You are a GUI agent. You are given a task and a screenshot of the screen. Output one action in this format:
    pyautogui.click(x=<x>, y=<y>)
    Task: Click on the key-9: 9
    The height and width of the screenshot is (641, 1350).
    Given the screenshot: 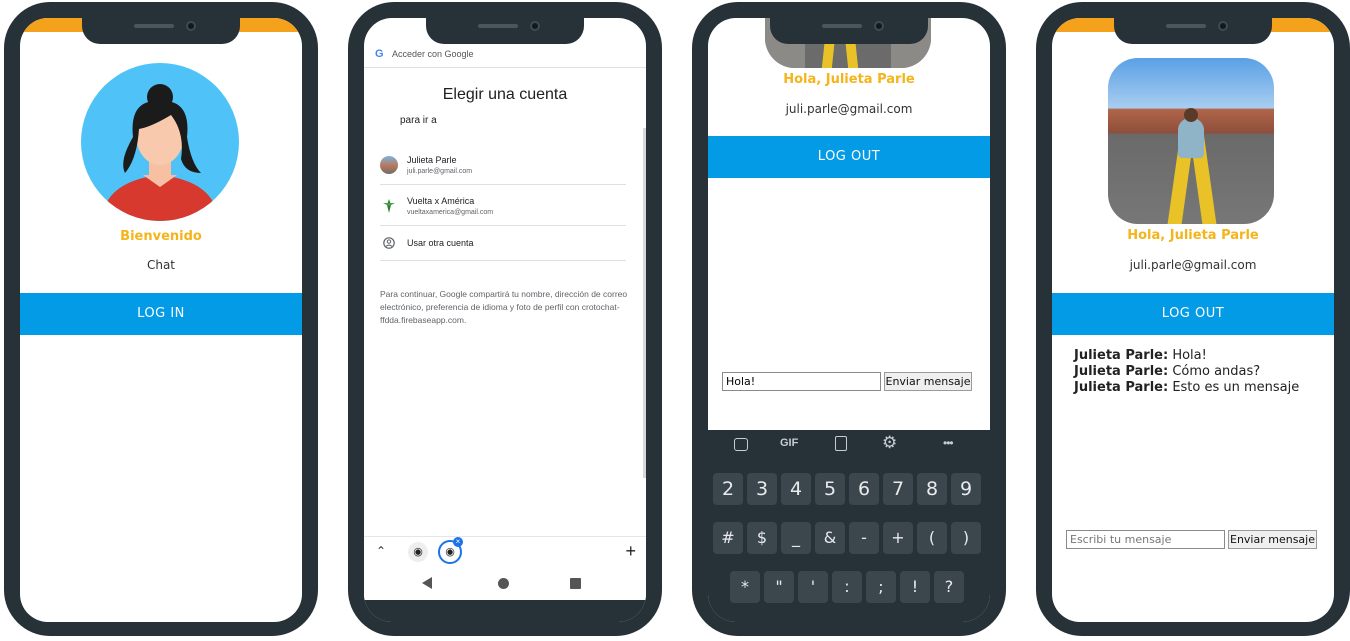 What is the action you would take?
    pyautogui.click(x=966, y=489)
    